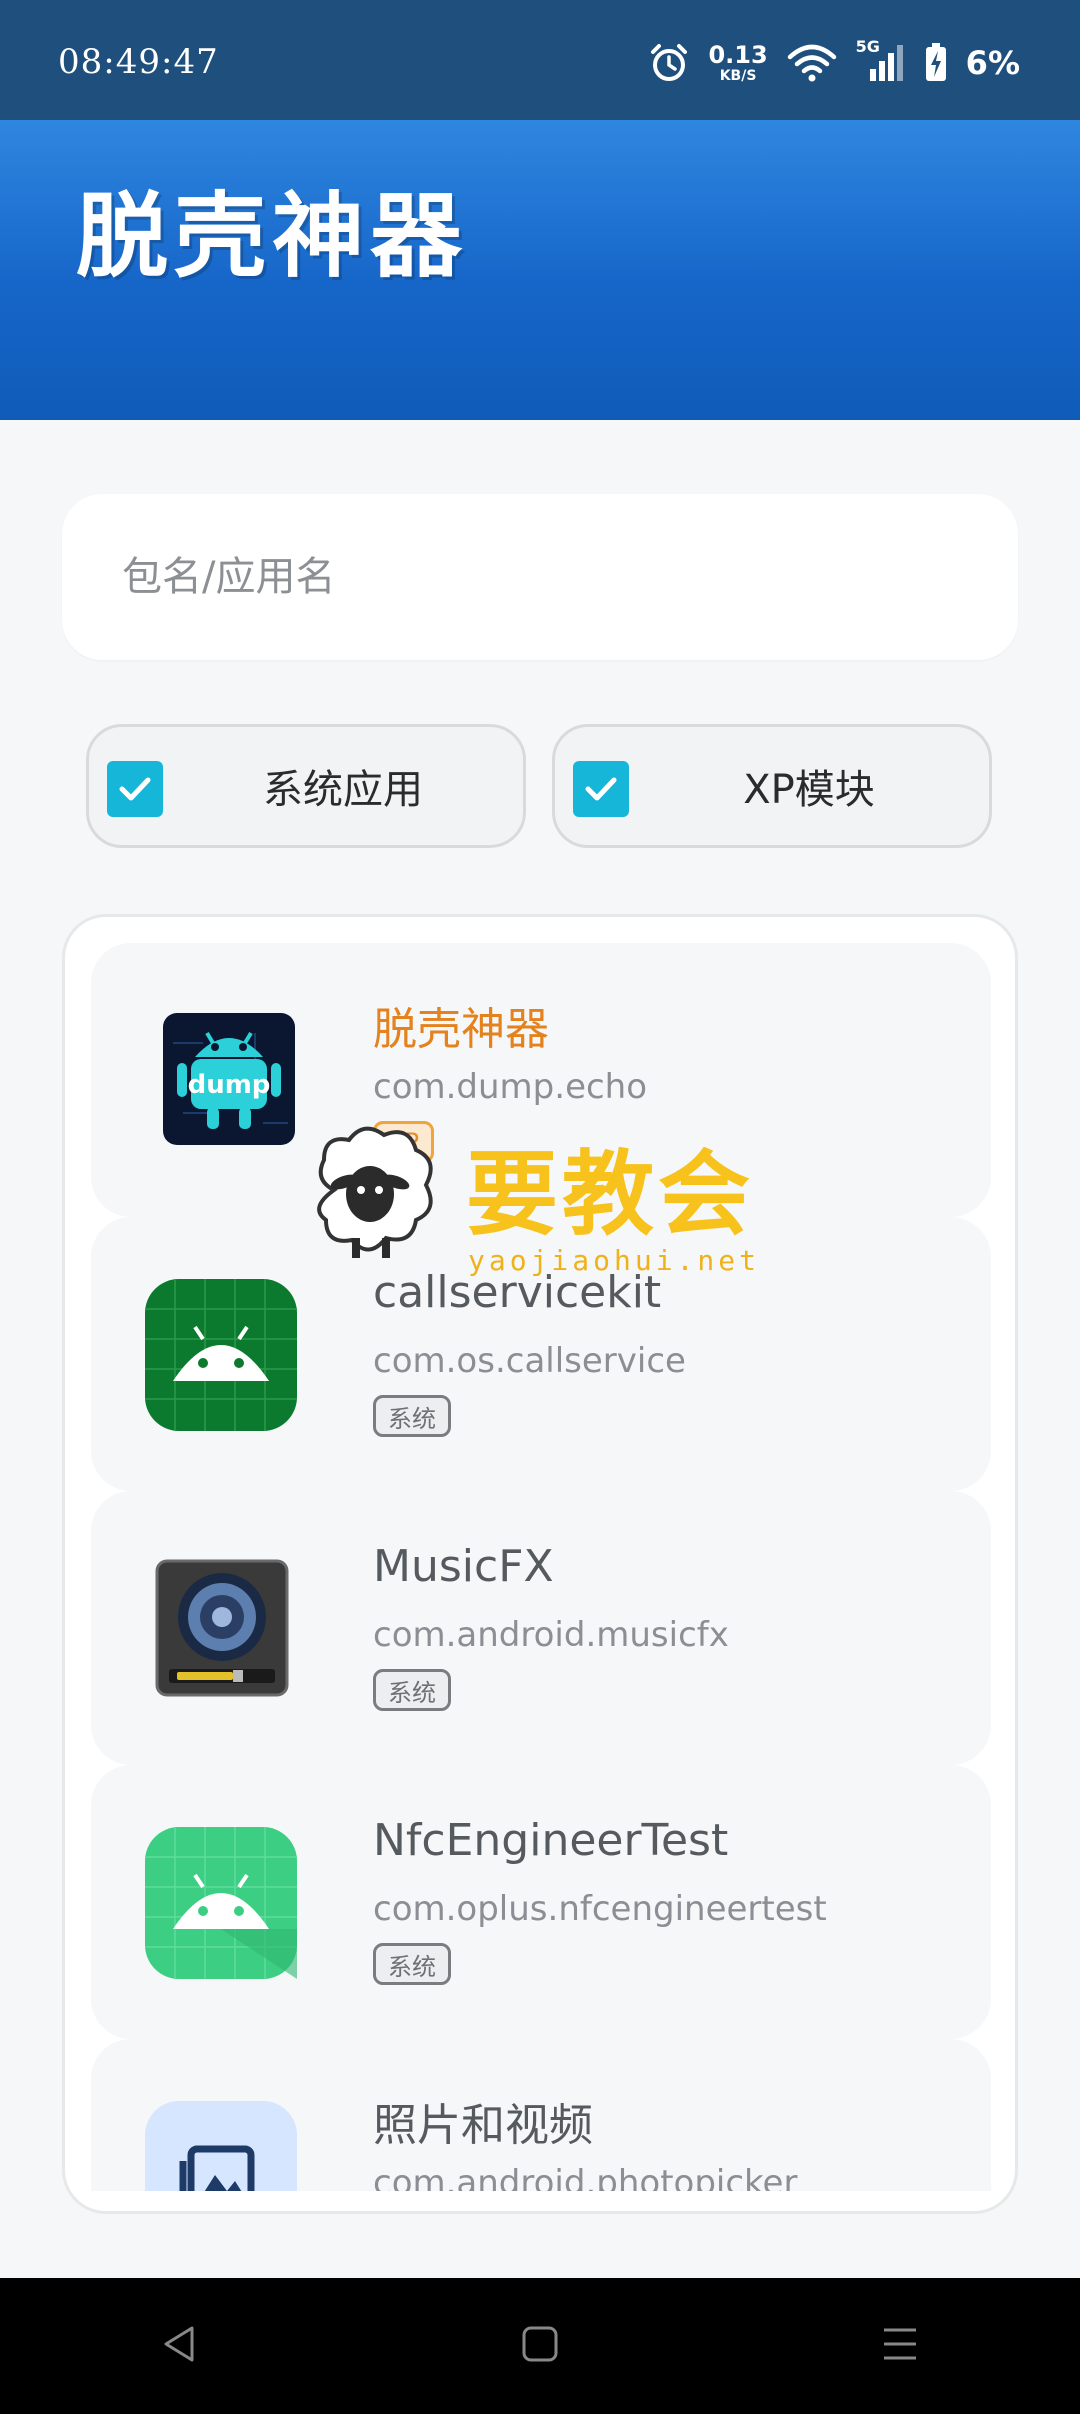  Describe the element at coordinates (343, 790) in the screenshot. I see `system-apps-label: 系统应用` at that location.